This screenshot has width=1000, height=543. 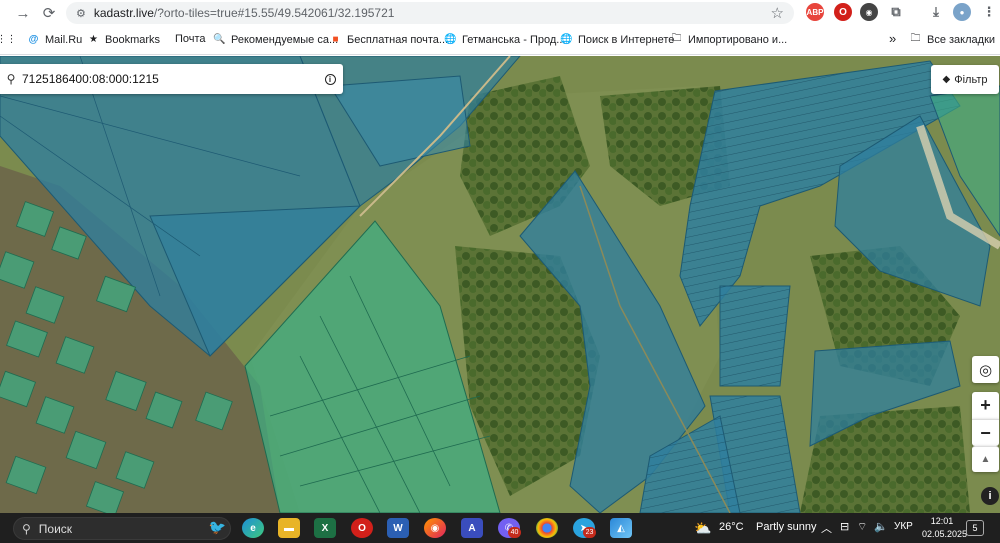 What do you see at coordinates (93, 39) in the screenshot?
I see `star-icon: ★` at bounding box center [93, 39].